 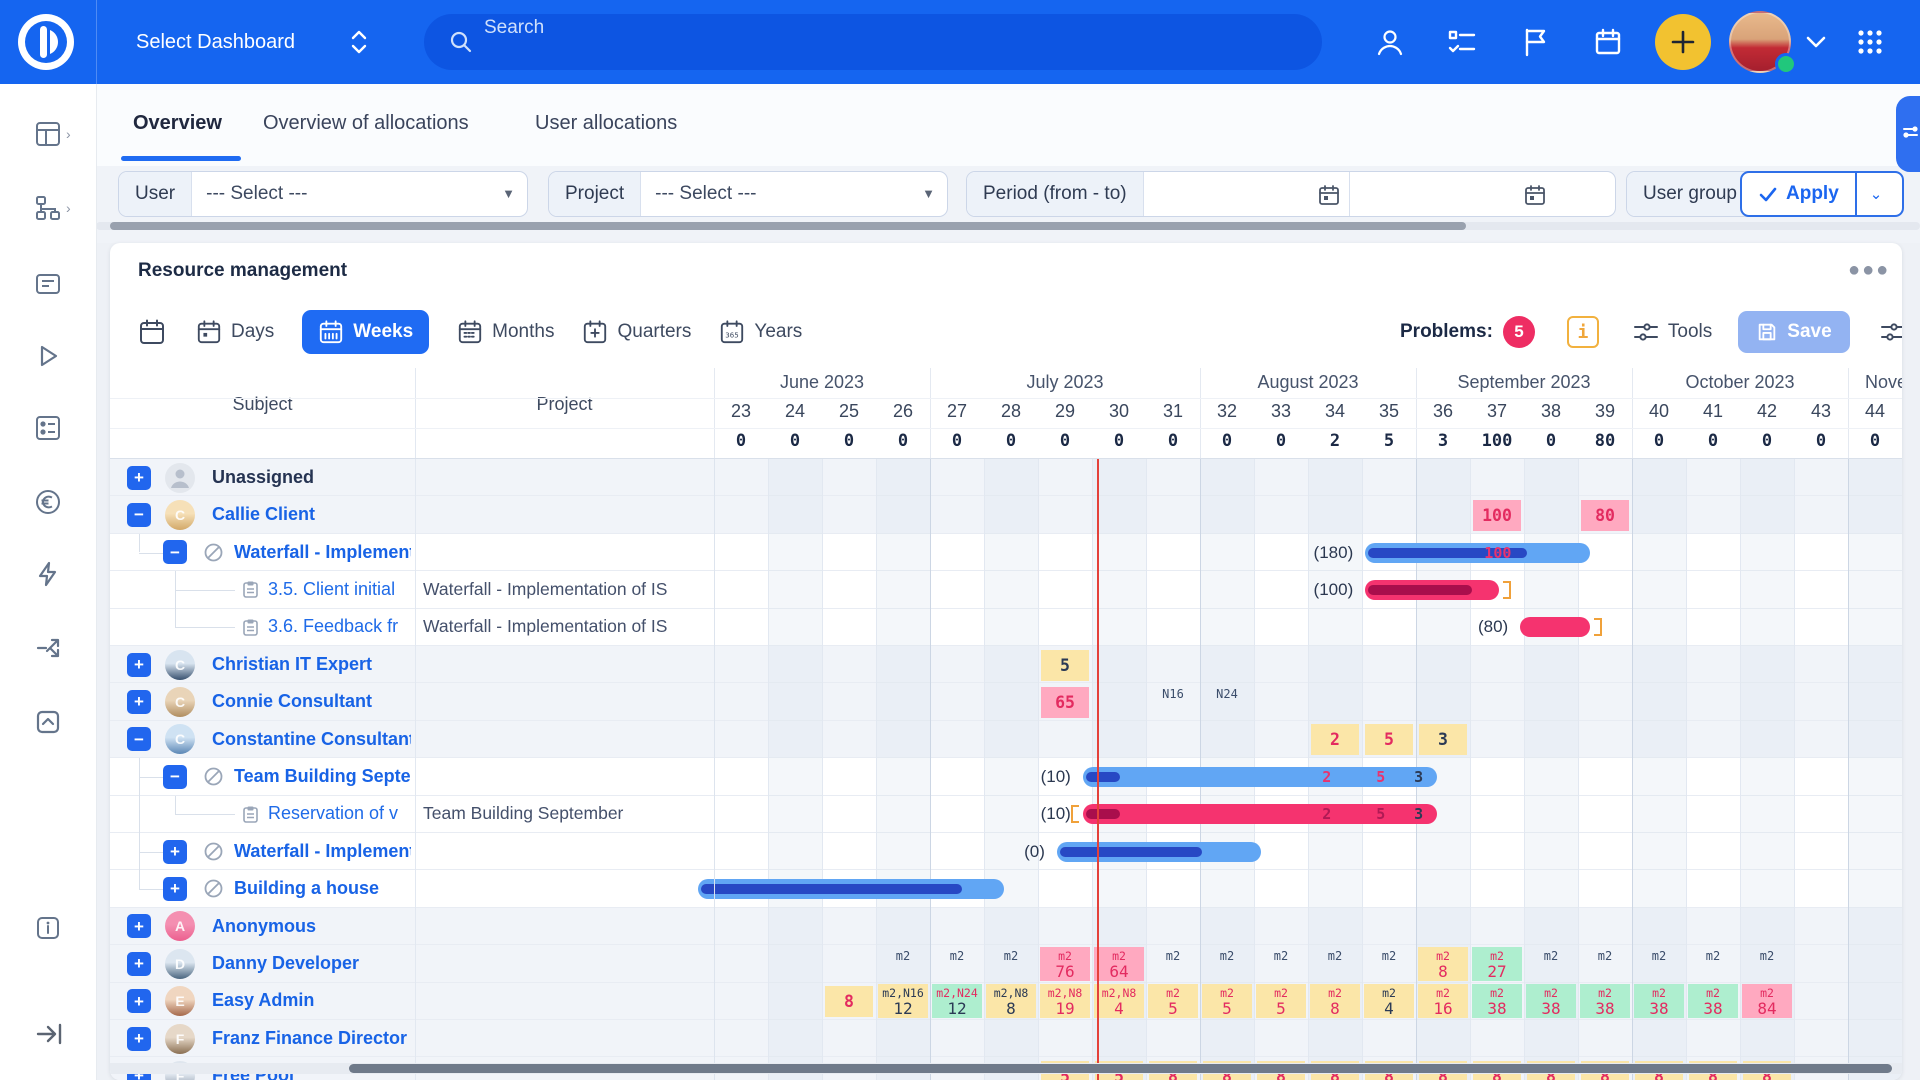 What do you see at coordinates (311, 1000) in the screenshot?
I see `row-subject: Easy Admin` at bounding box center [311, 1000].